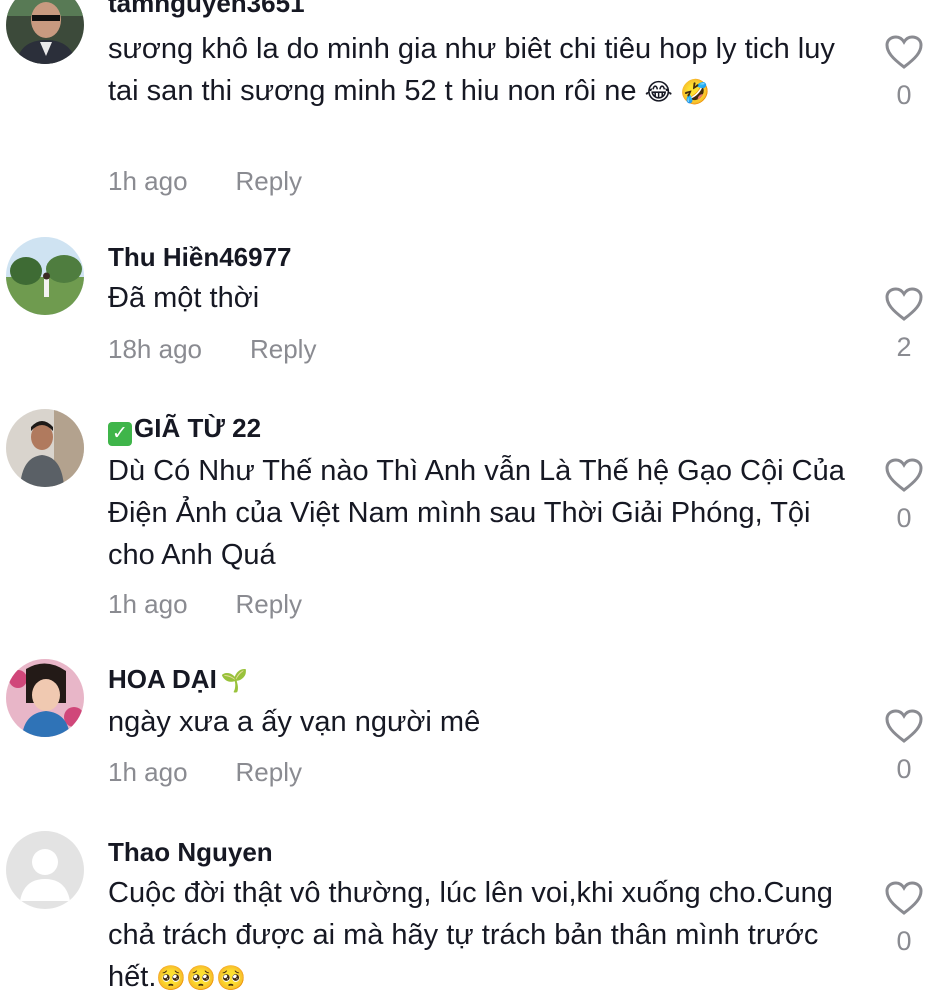  I want to click on like-button: 2, so click(904, 324).